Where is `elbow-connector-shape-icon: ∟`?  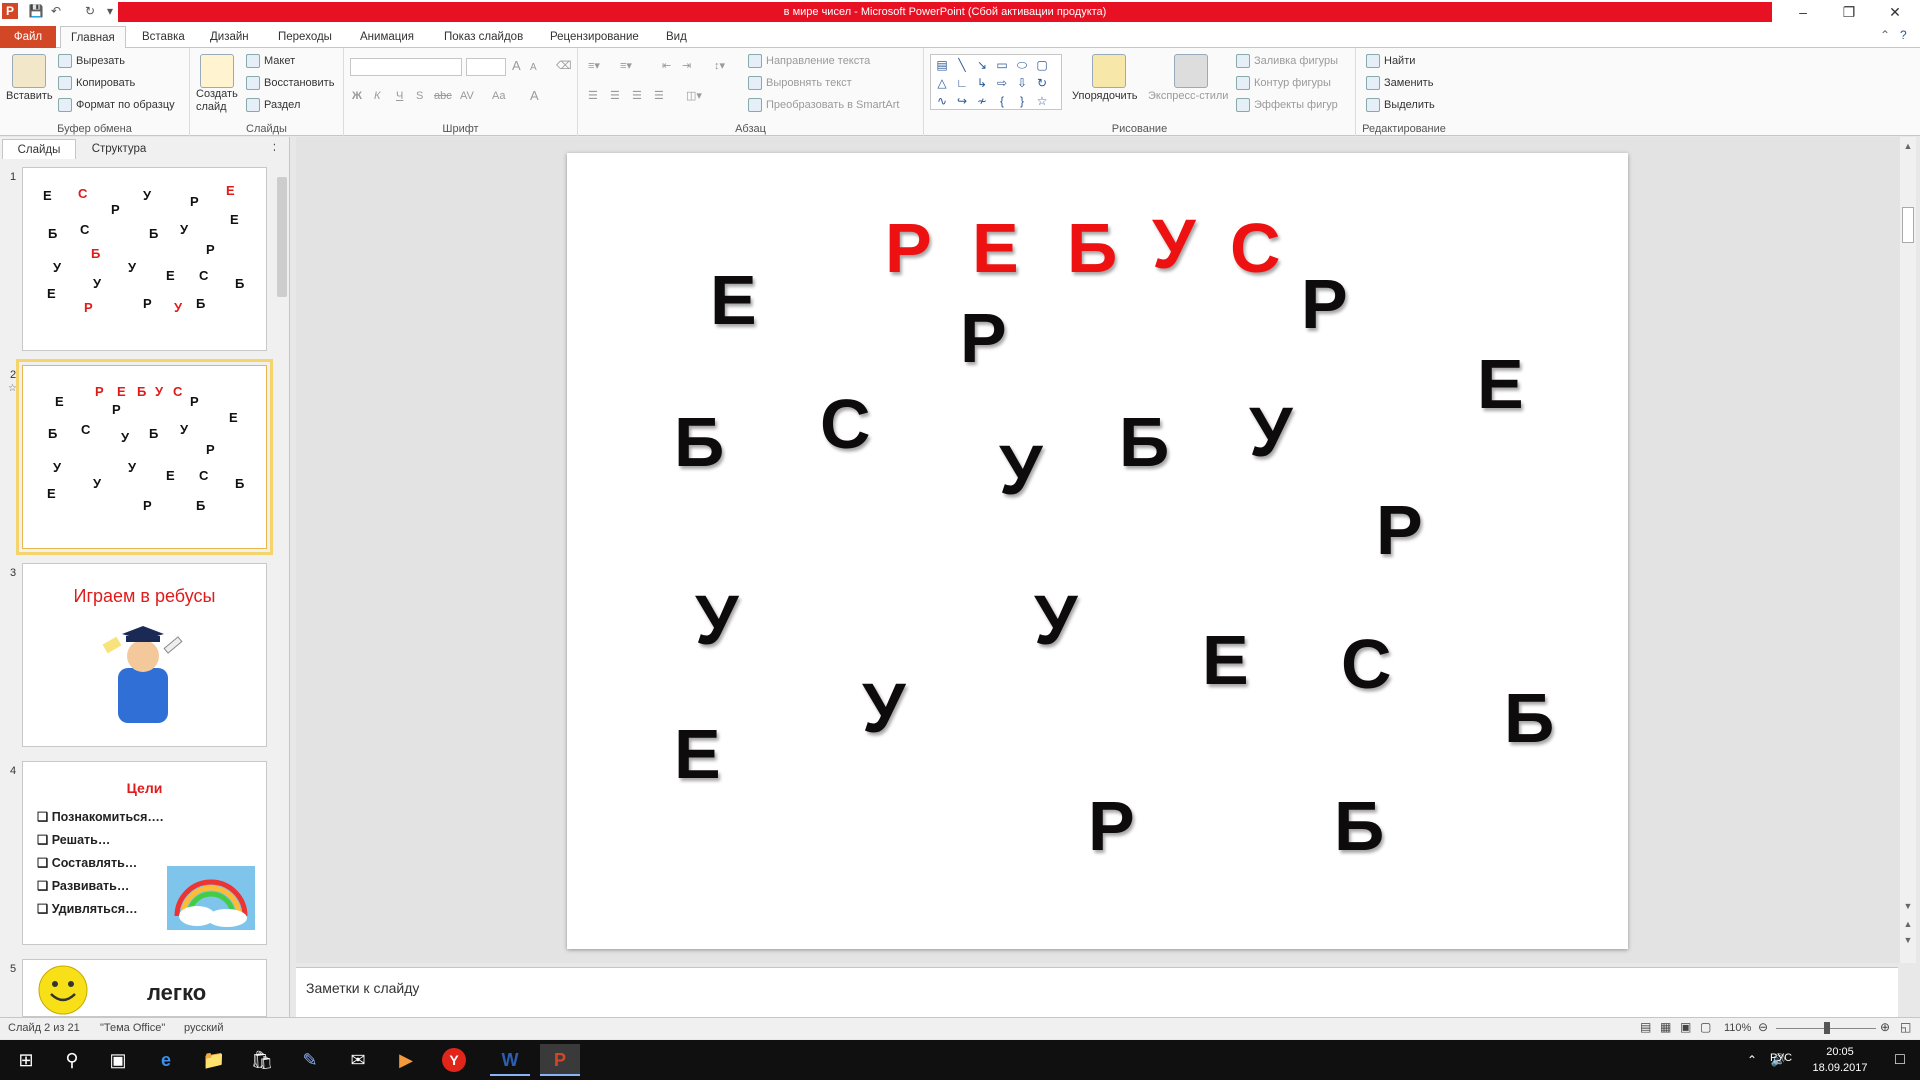
elbow-connector-shape-icon: ∟ is located at coordinates (962, 83).